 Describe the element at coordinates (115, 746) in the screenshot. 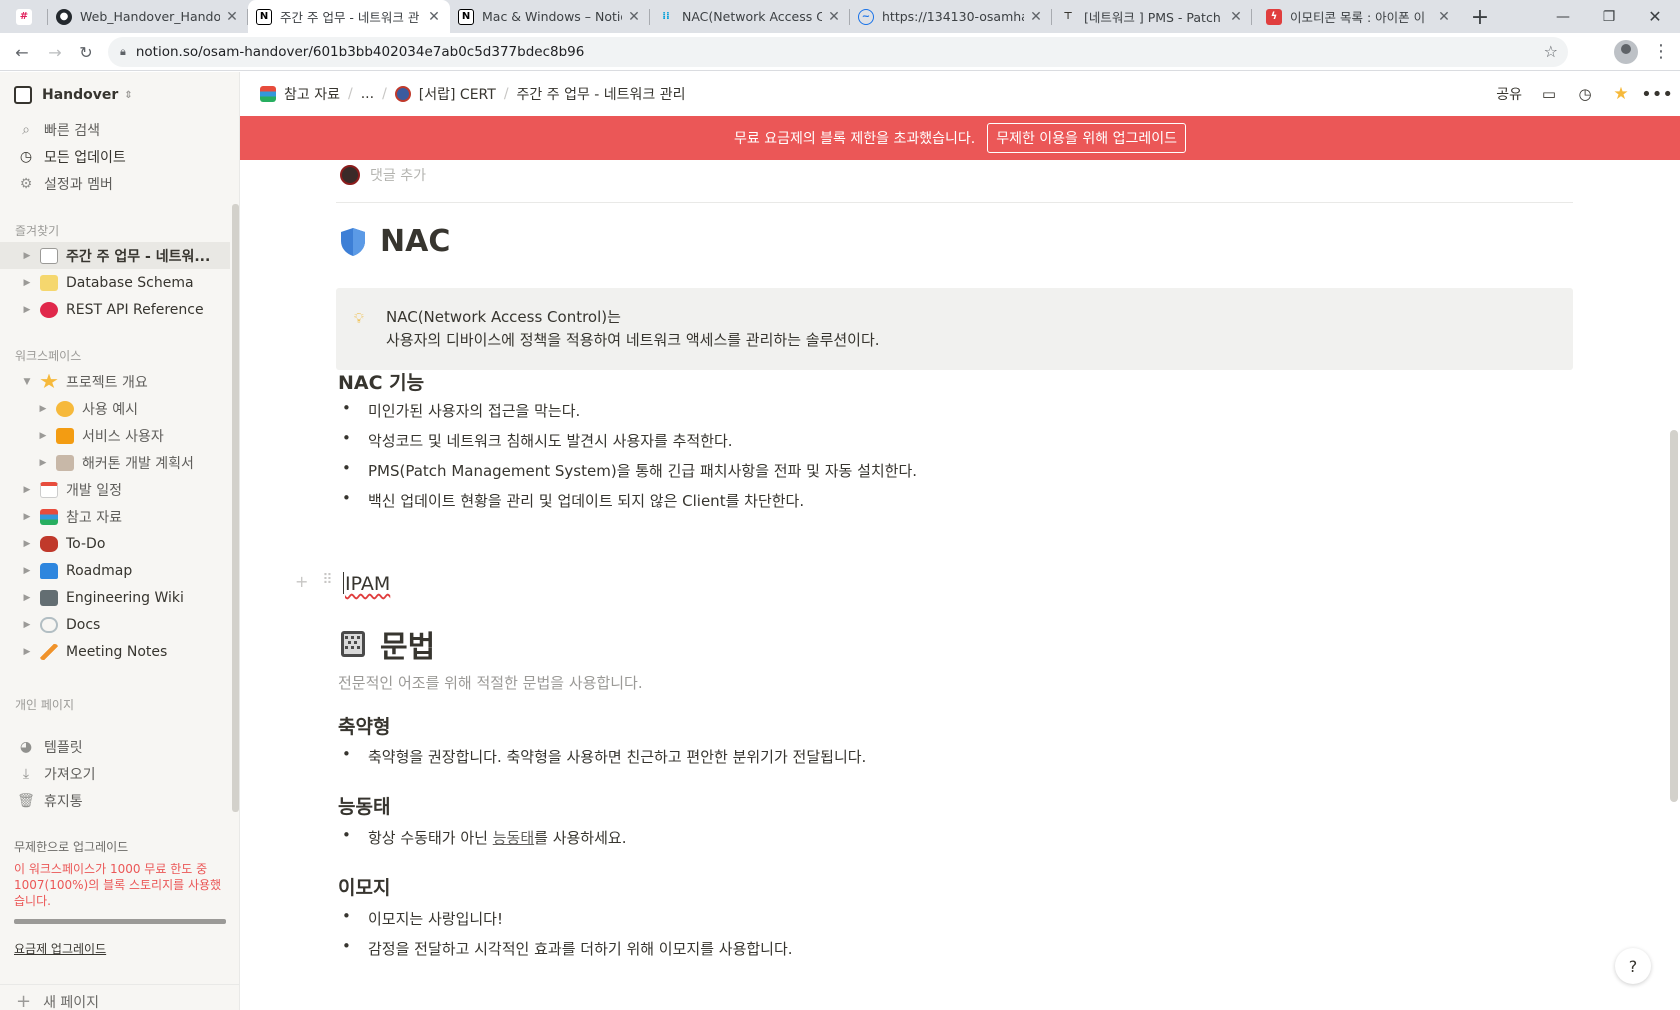

I see `sidebar-templates: ◕ 템플릿` at that location.